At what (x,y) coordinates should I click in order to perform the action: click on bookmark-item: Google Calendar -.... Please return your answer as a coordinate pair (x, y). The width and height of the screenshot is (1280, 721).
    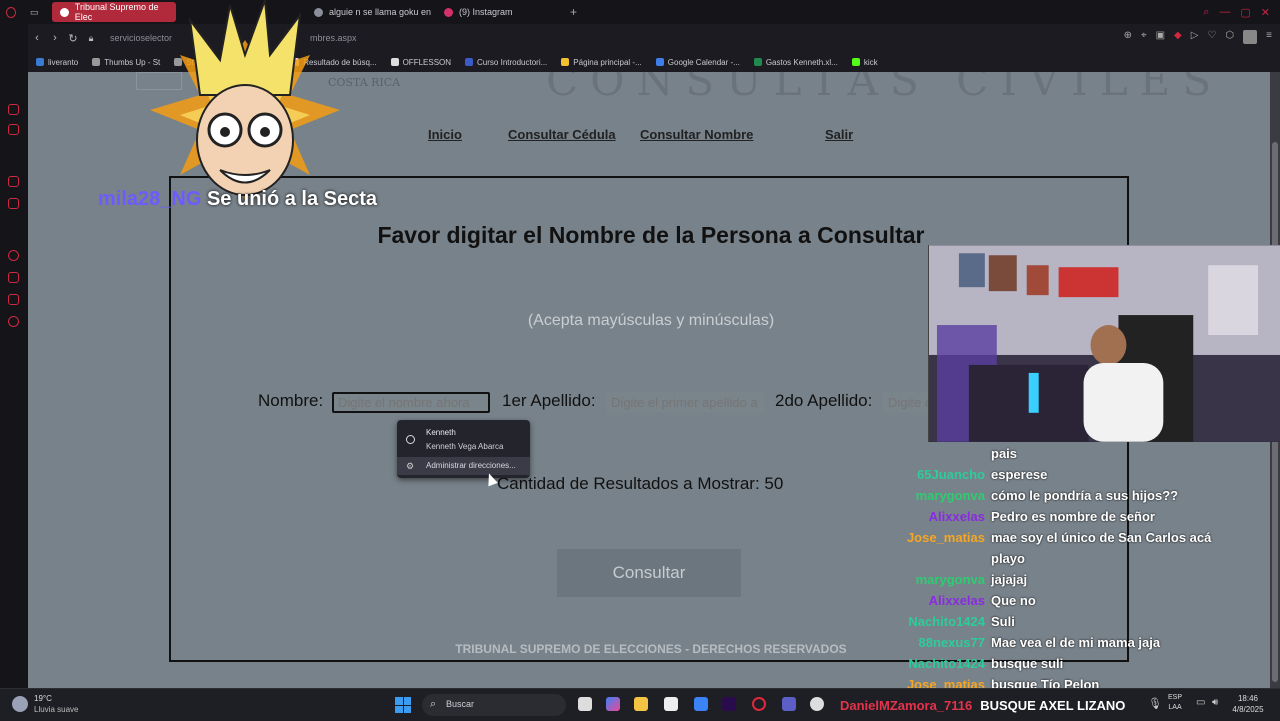
    Looking at the image, I should click on (697, 62).